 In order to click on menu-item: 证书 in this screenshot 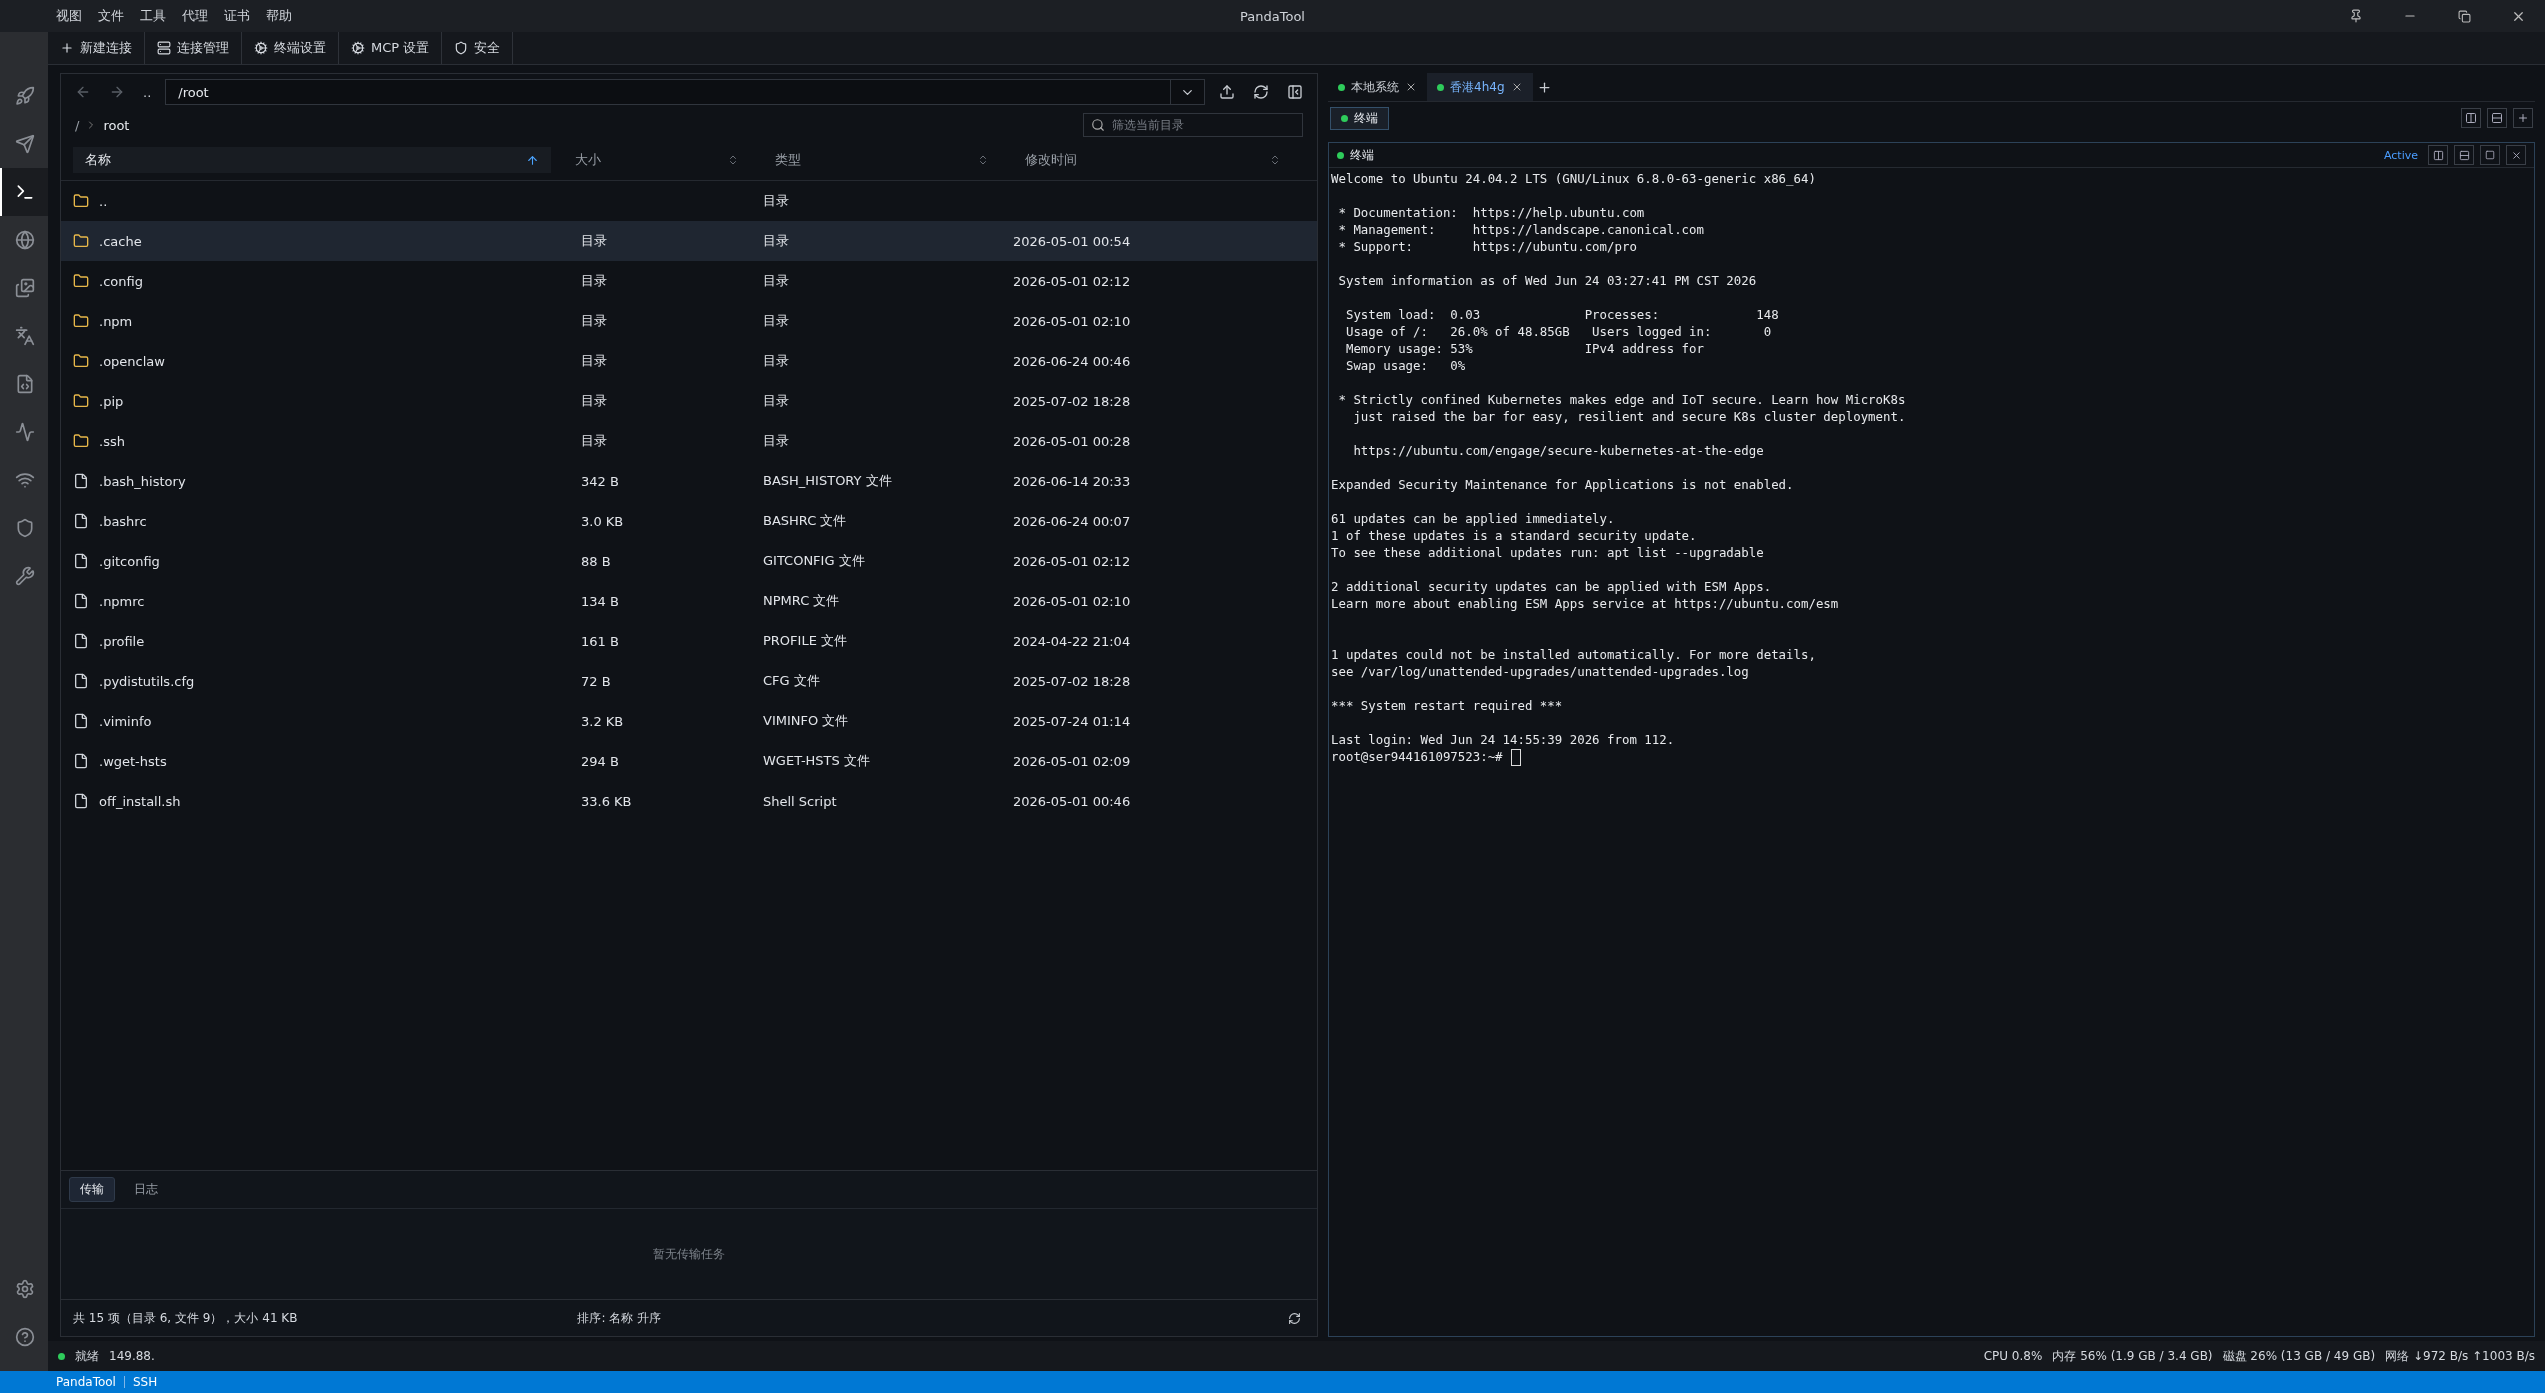, I will do `click(237, 16)`.